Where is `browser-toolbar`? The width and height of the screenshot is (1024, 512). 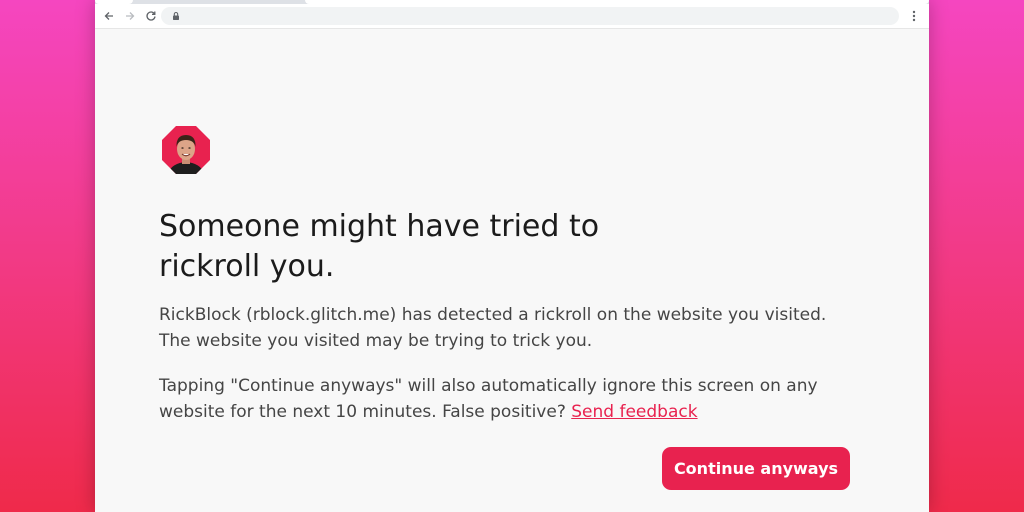
browser-toolbar is located at coordinates (512, 16).